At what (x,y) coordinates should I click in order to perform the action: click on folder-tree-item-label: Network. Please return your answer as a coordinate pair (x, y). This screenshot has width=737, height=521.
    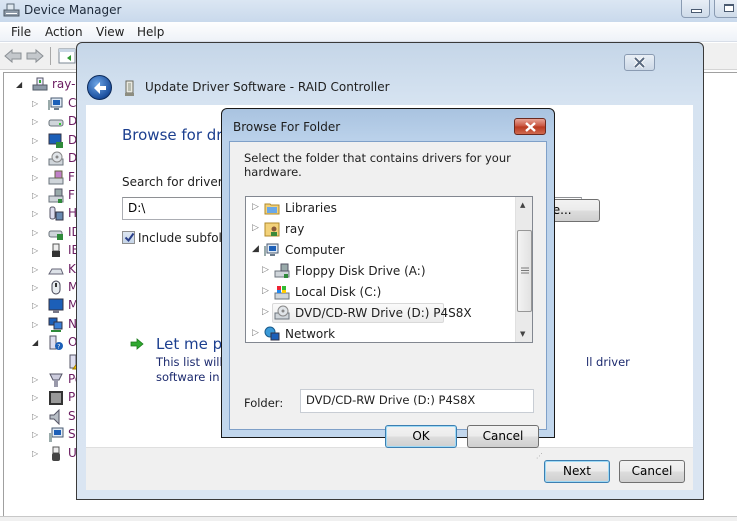
    Looking at the image, I should click on (310, 334).